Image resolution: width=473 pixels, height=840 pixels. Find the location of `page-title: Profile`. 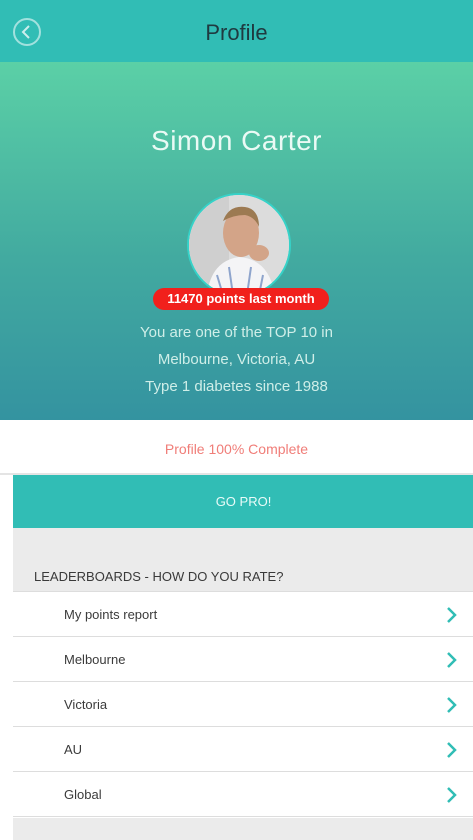

page-title: Profile is located at coordinates (236, 32).